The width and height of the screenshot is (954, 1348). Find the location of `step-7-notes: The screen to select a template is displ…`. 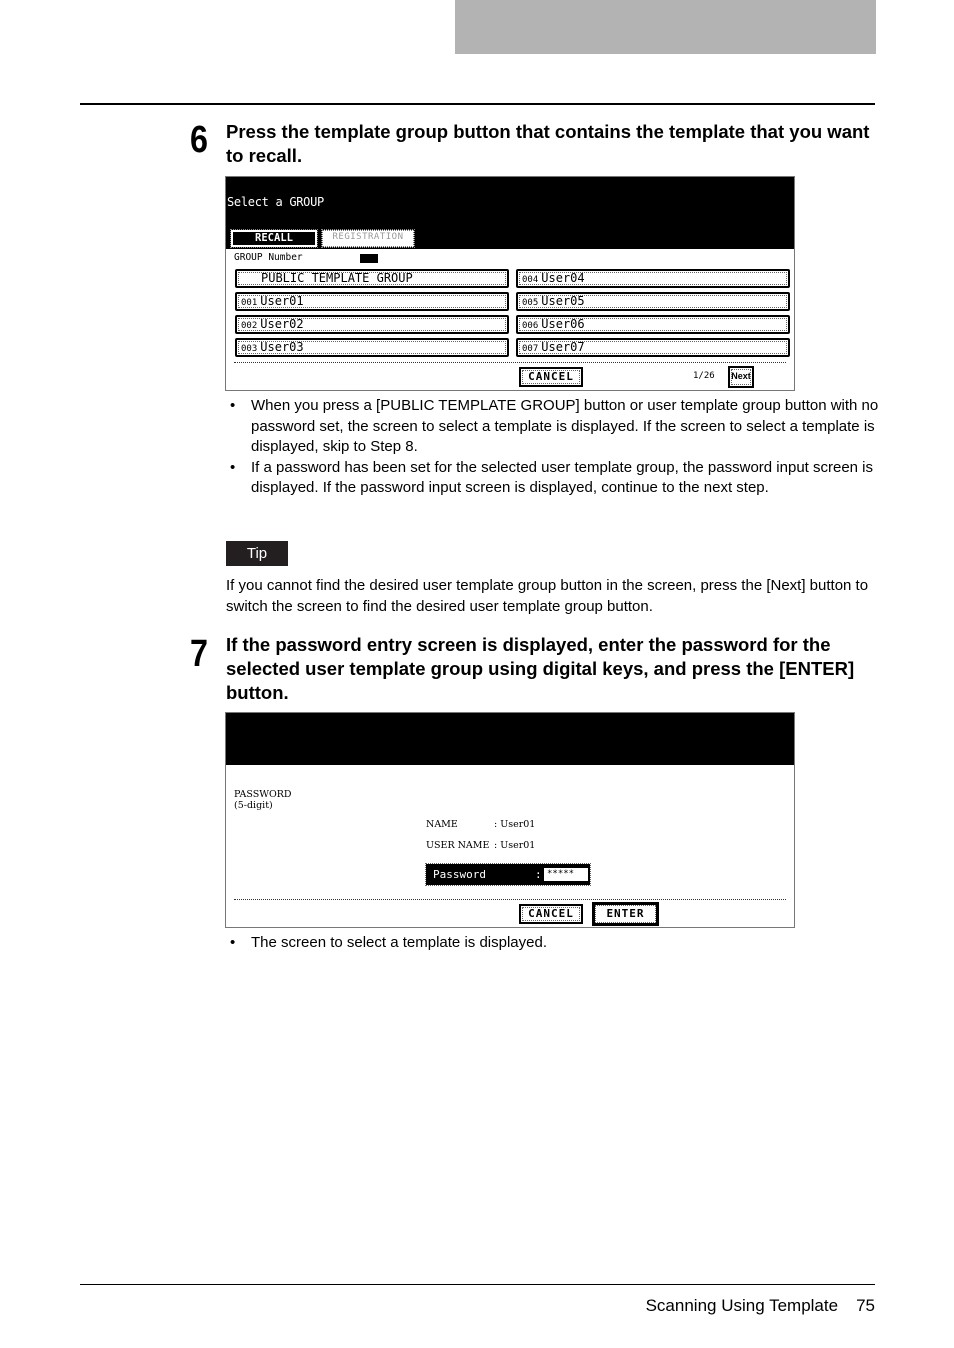

step-7-notes: The screen to select a template is displ… is located at coordinates (555, 943).